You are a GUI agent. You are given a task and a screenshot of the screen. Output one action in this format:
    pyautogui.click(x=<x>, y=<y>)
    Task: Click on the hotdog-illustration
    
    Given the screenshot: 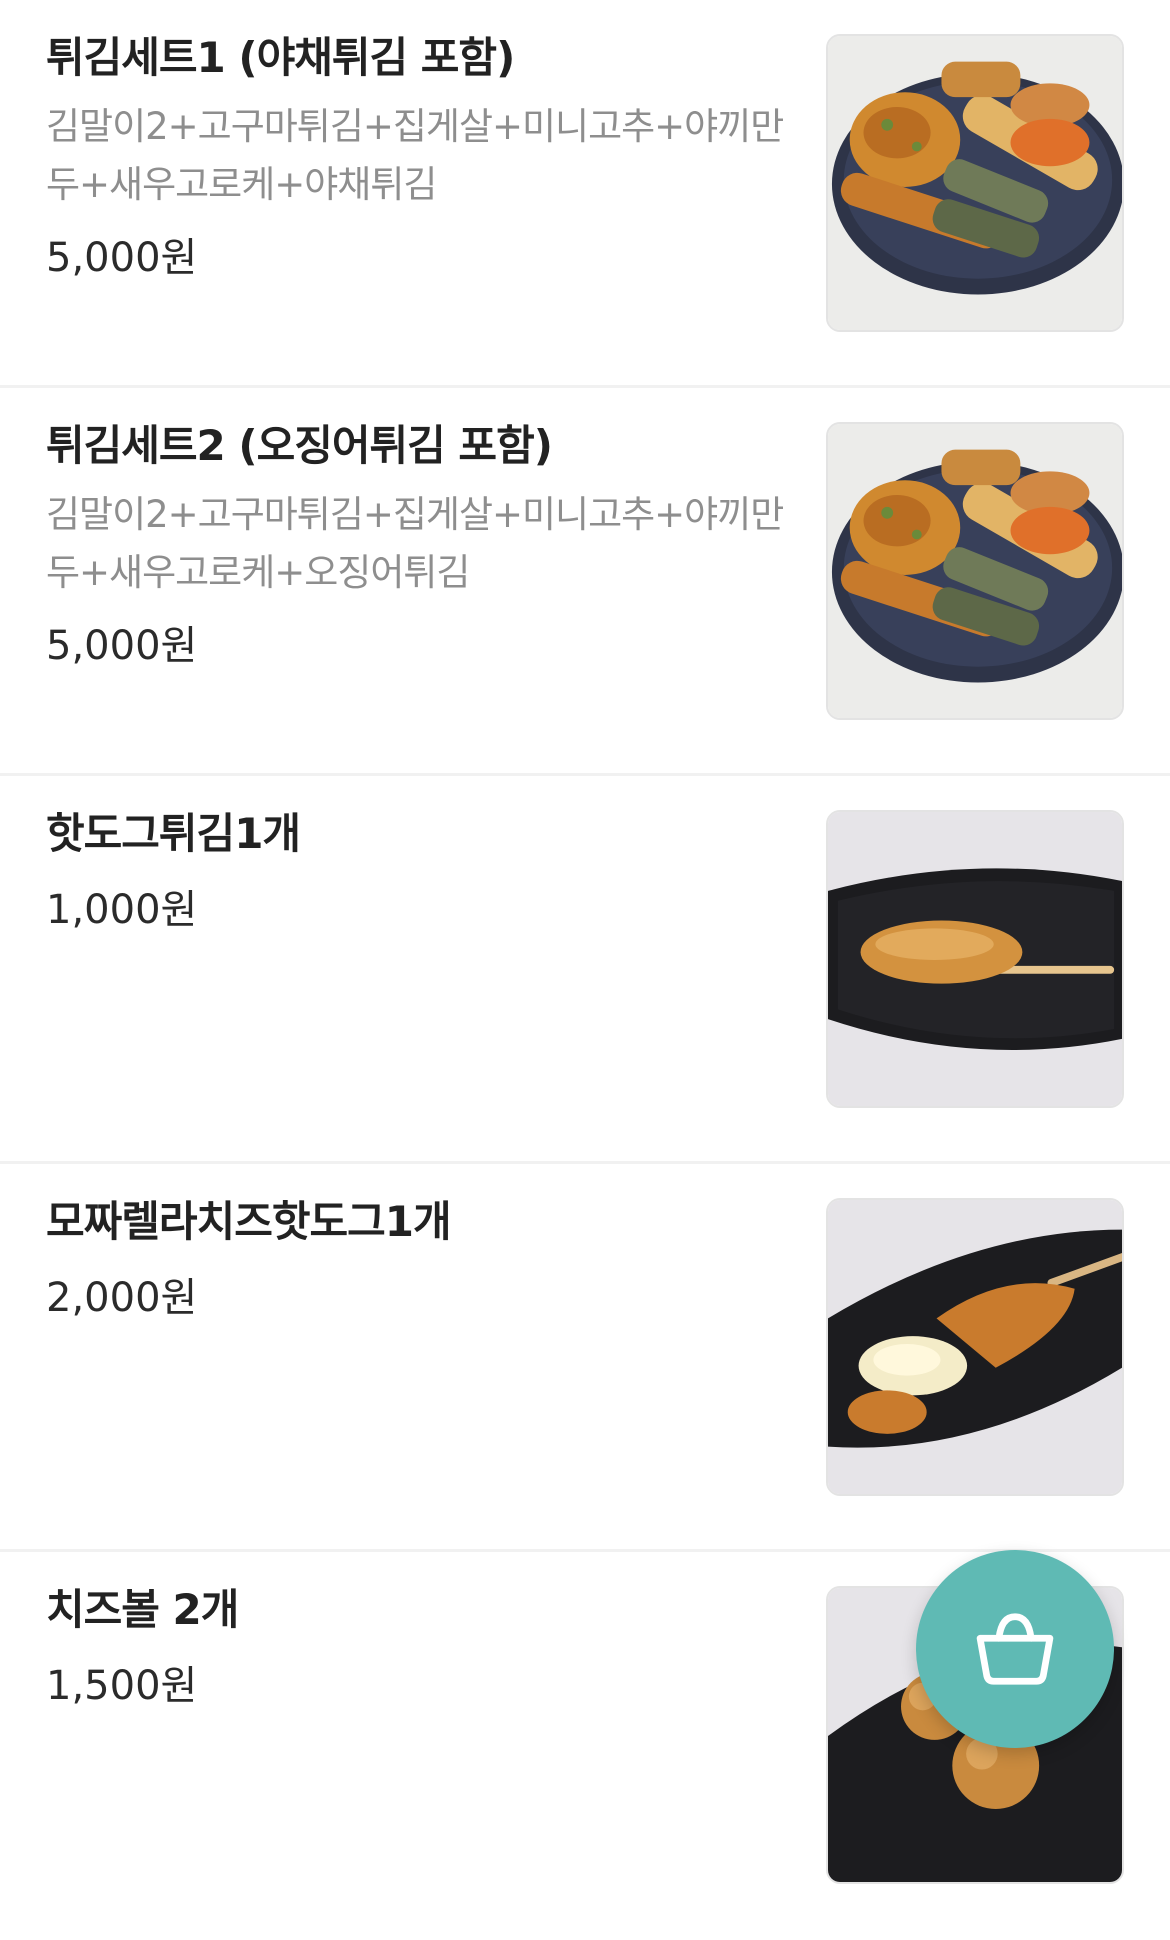 What is the action you would take?
    pyautogui.click(x=975, y=959)
    